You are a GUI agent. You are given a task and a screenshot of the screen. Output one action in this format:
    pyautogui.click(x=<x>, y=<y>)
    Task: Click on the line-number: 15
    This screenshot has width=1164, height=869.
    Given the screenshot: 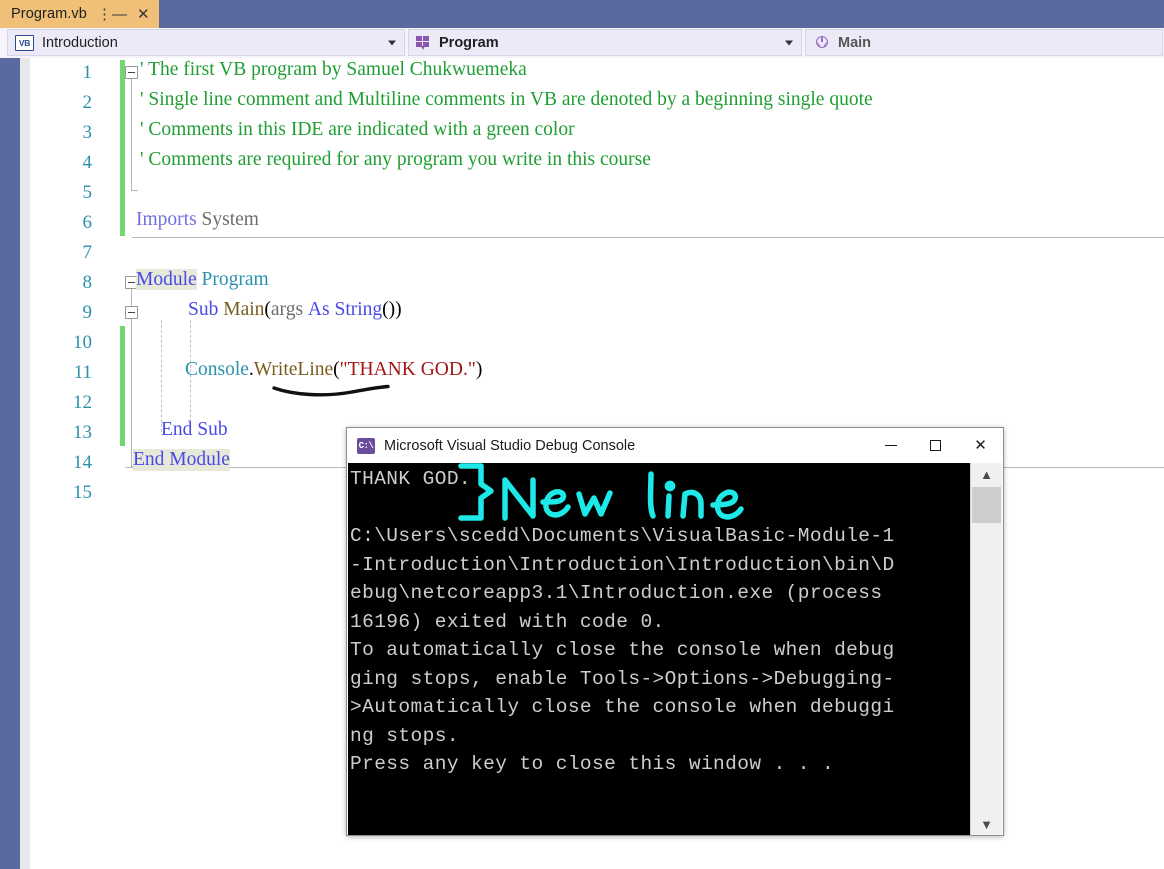 What is the action you would take?
    pyautogui.click(x=82, y=492)
    